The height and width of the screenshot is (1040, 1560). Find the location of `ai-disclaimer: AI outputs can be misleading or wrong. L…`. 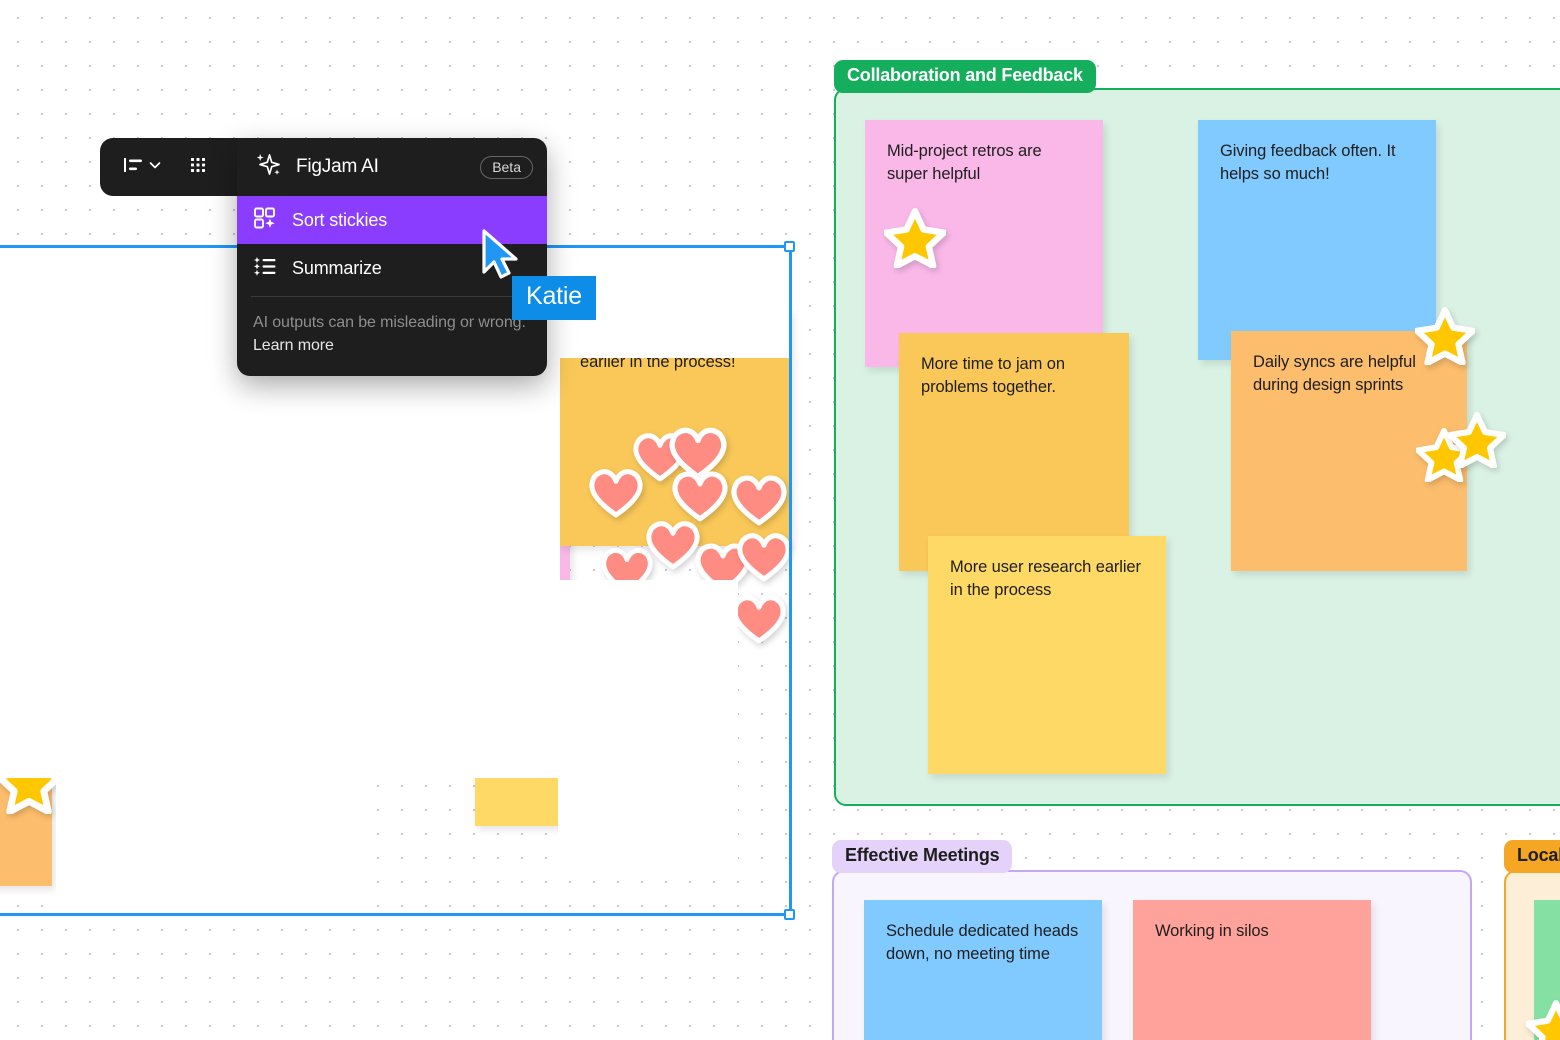

ai-disclaimer: AI outputs can be misleading or wrong. L… is located at coordinates (392, 336).